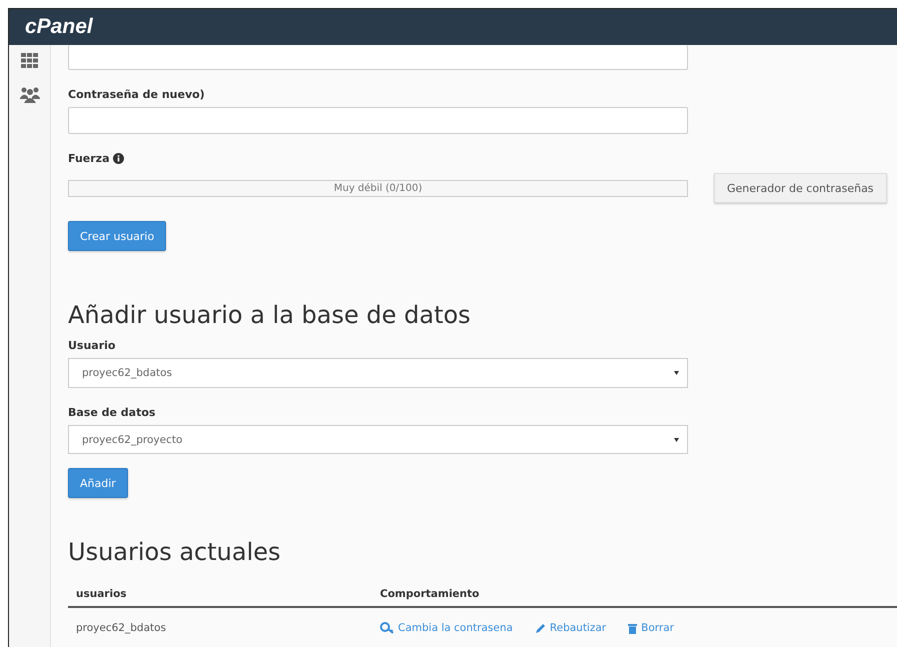 The image size is (897, 647). I want to click on select-value: proyec62_proyecto, so click(132, 440).